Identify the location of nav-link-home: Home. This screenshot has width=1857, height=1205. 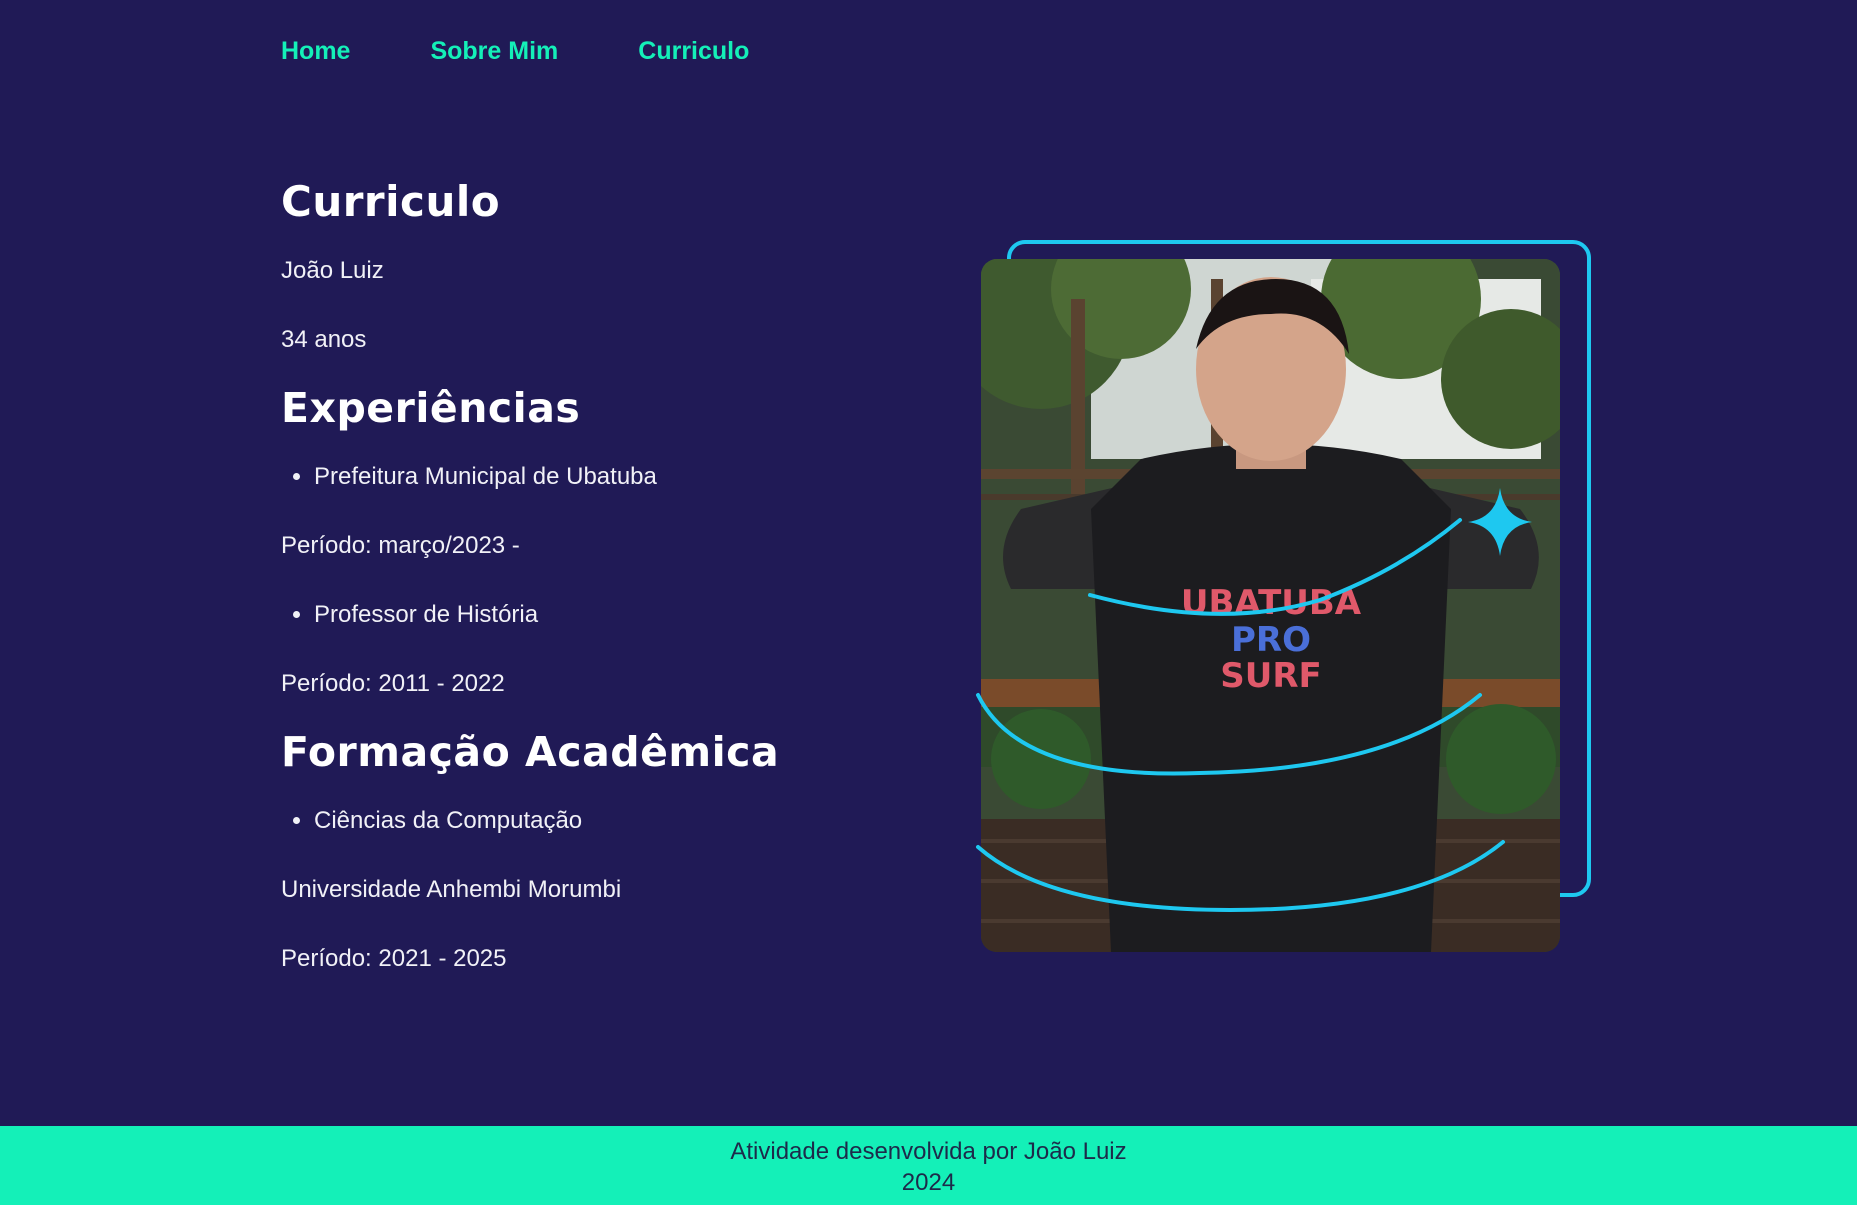
(315, 51).